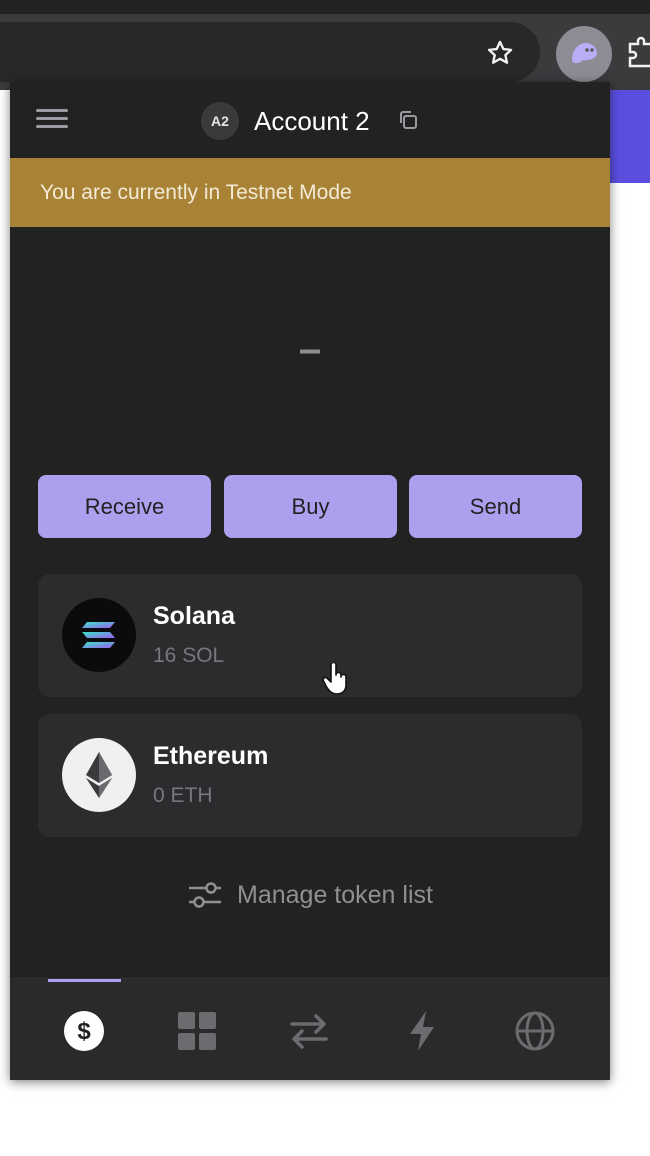 This screenshot has height=1156, width=650. I want to click on puzzle-icon, so click(637, 54).